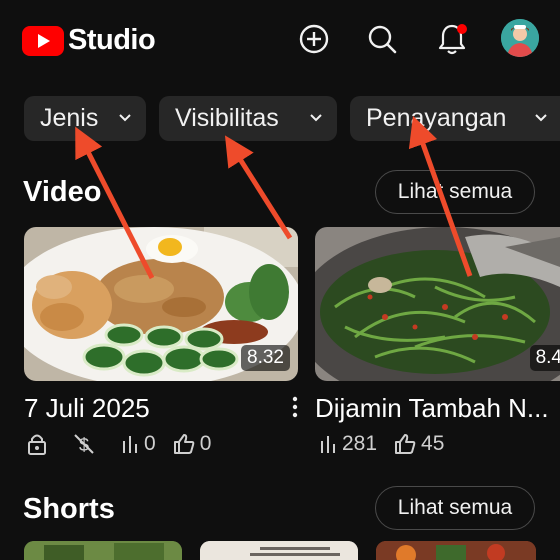  Describe the element at coordinates (227, 118) in the screenshot. I see `filter-chip-label: Visibilitas` at that location.